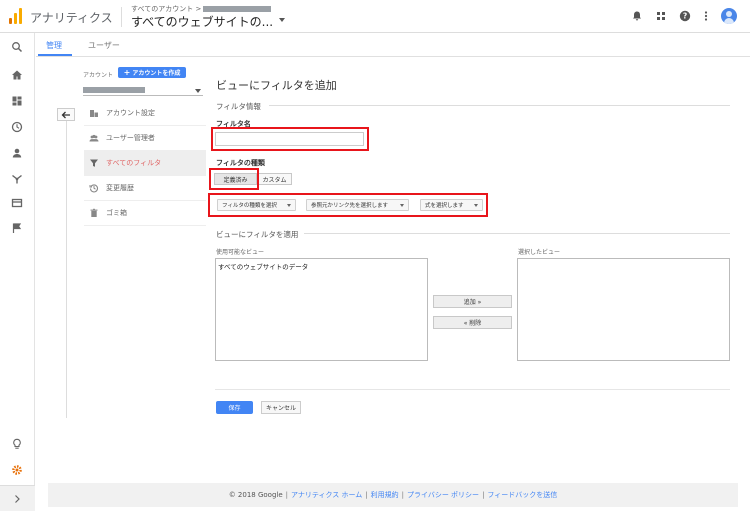  Describe the element at coordinates (94, 138) in the screenshot. I see `people-icon` at that location.